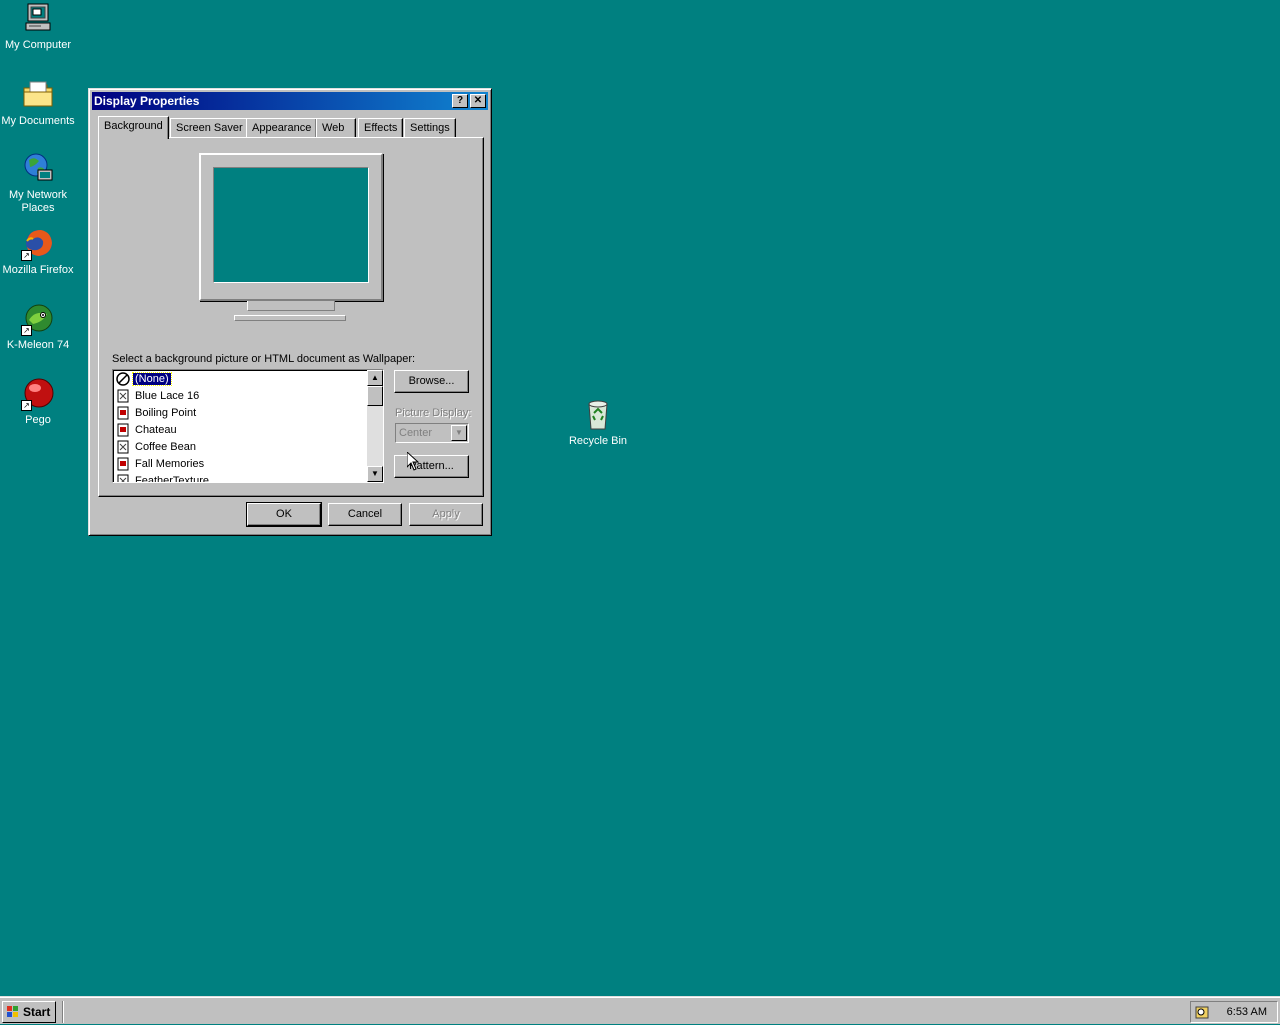 Image resolution: width=1280 pixels, height=1025 pixels. What do you see at coordinates (38, 95) in the screenshot?
I see `folder-icon` at bounding box center [38, 95].